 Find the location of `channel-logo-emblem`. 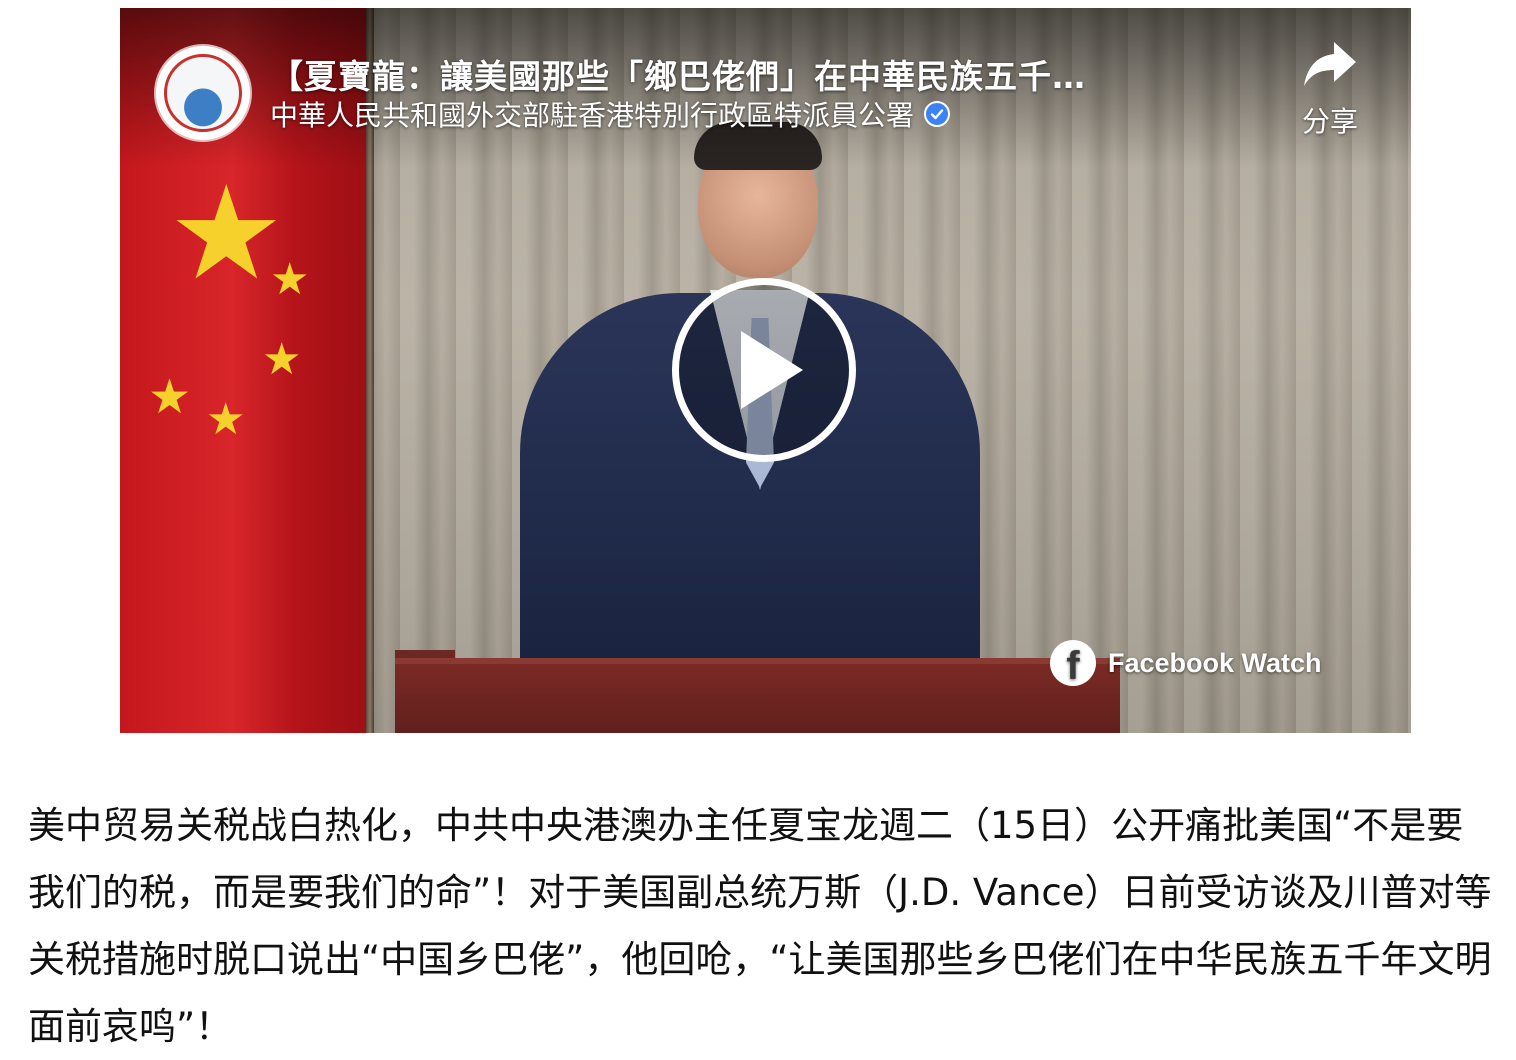

channel-logo-emblem is located at coordinates (203, 93).